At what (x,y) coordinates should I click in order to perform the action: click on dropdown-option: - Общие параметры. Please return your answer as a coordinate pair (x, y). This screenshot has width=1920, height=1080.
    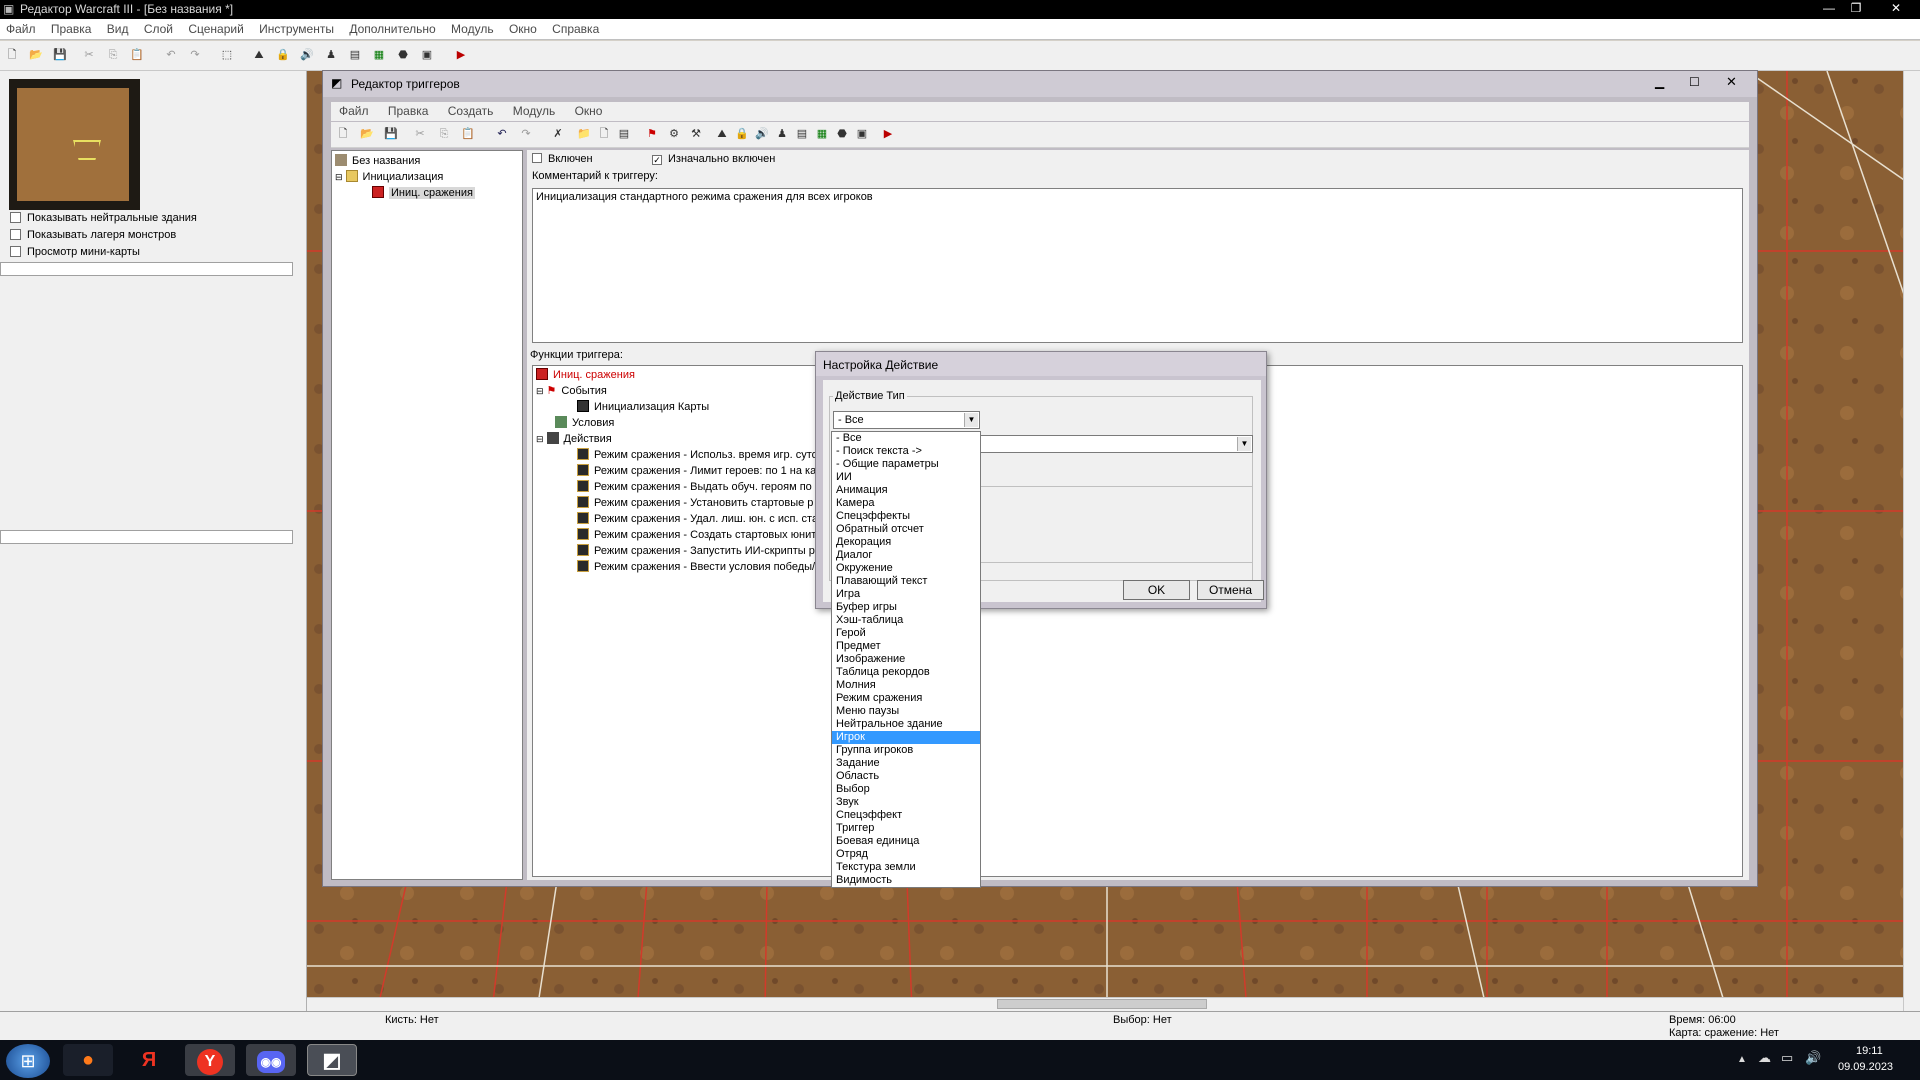
    Looking at the image, I should click on (906, 464).